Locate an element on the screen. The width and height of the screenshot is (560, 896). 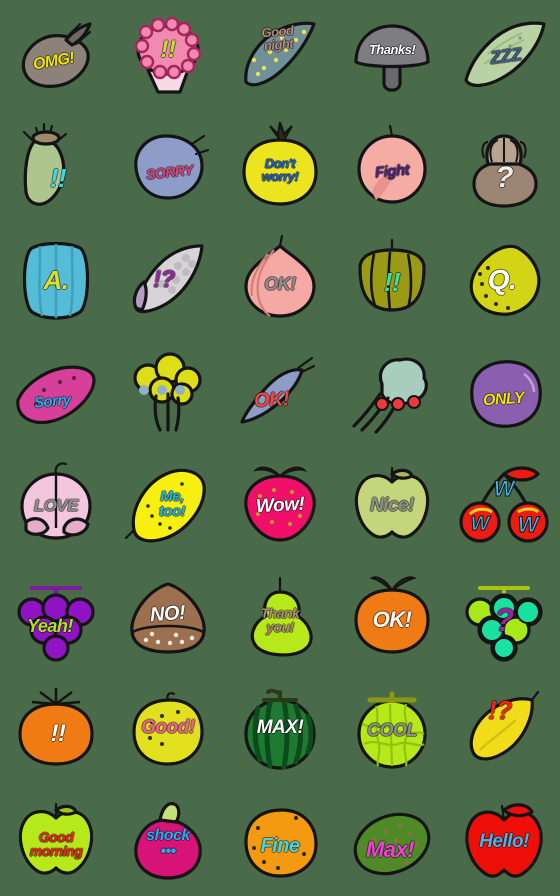
emoji-cell-eggplant-only: ONLY is located at coordinates (504, 392).